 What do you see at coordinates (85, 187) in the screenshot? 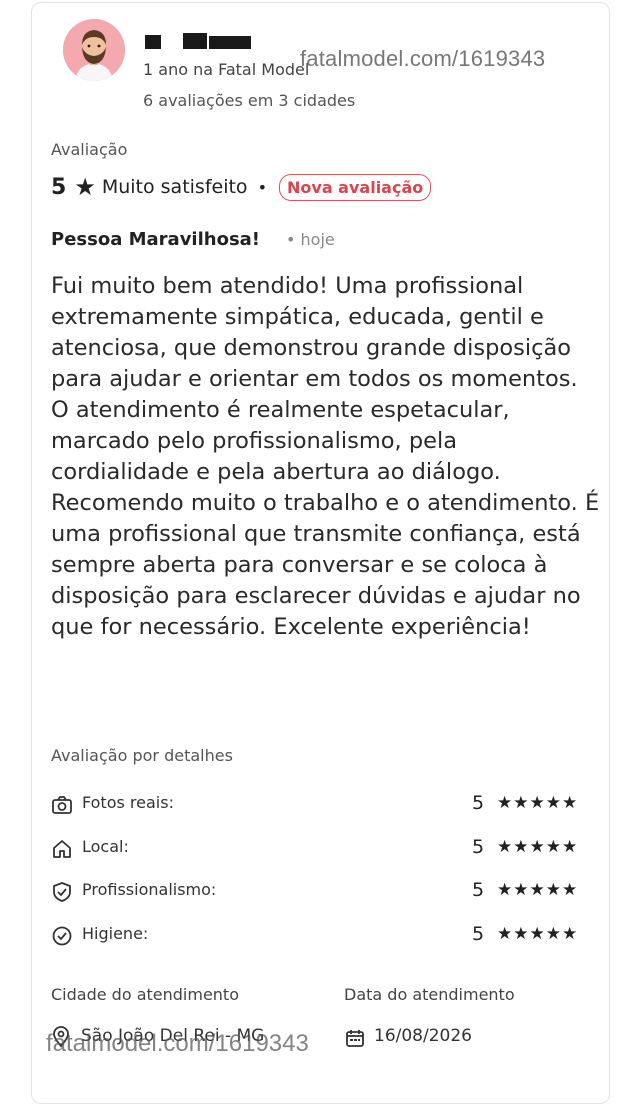
I see `star-icon: ★` at bounding box center [85, 187].